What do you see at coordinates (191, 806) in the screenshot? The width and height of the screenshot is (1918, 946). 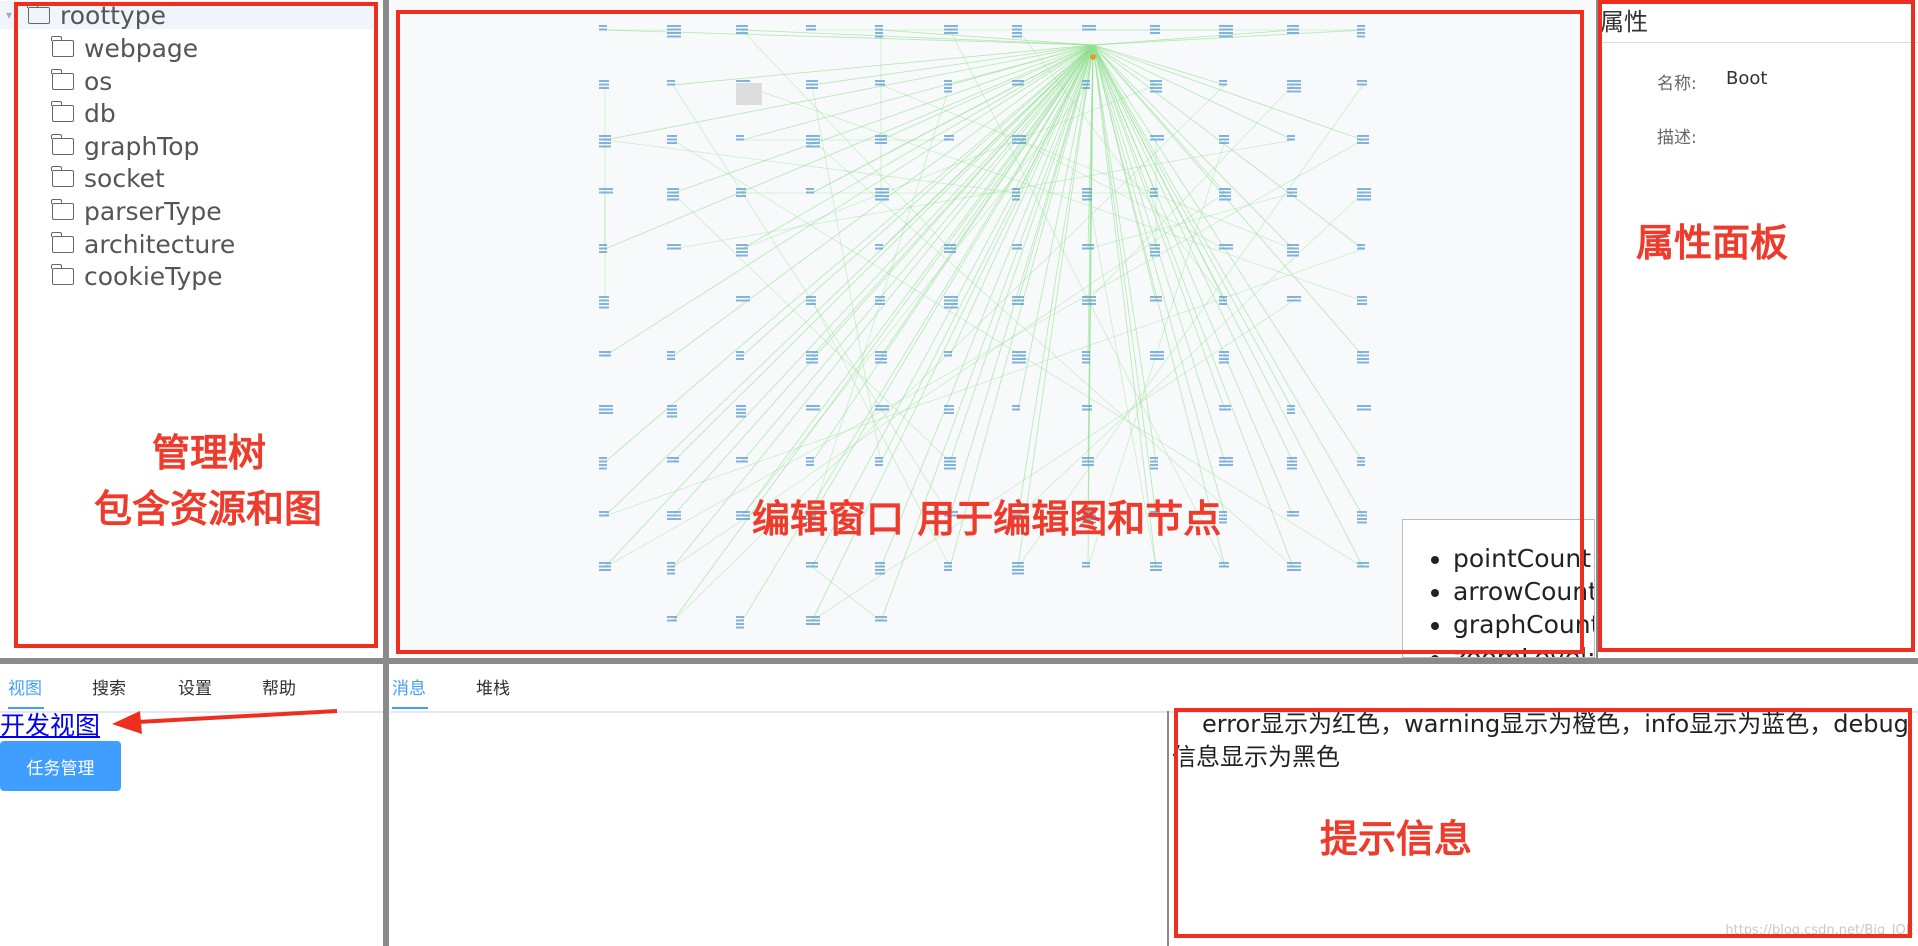 I see `bottom-left-panel: 视图 搜索 设置 帮助 开发视图 任务管理` at bounding box center [191, 806].